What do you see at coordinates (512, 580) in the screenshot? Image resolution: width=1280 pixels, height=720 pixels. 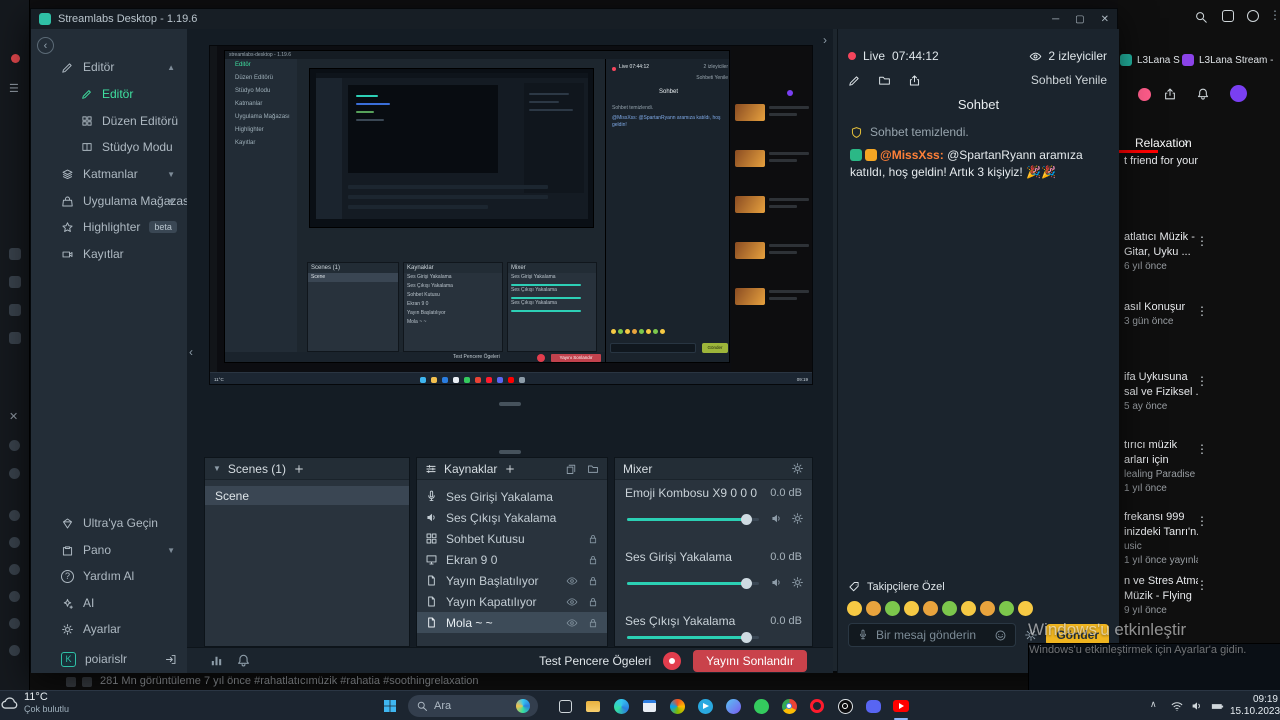 I see `source-row: Yayın Başlatılıyor` at bounding box center [512, 580].